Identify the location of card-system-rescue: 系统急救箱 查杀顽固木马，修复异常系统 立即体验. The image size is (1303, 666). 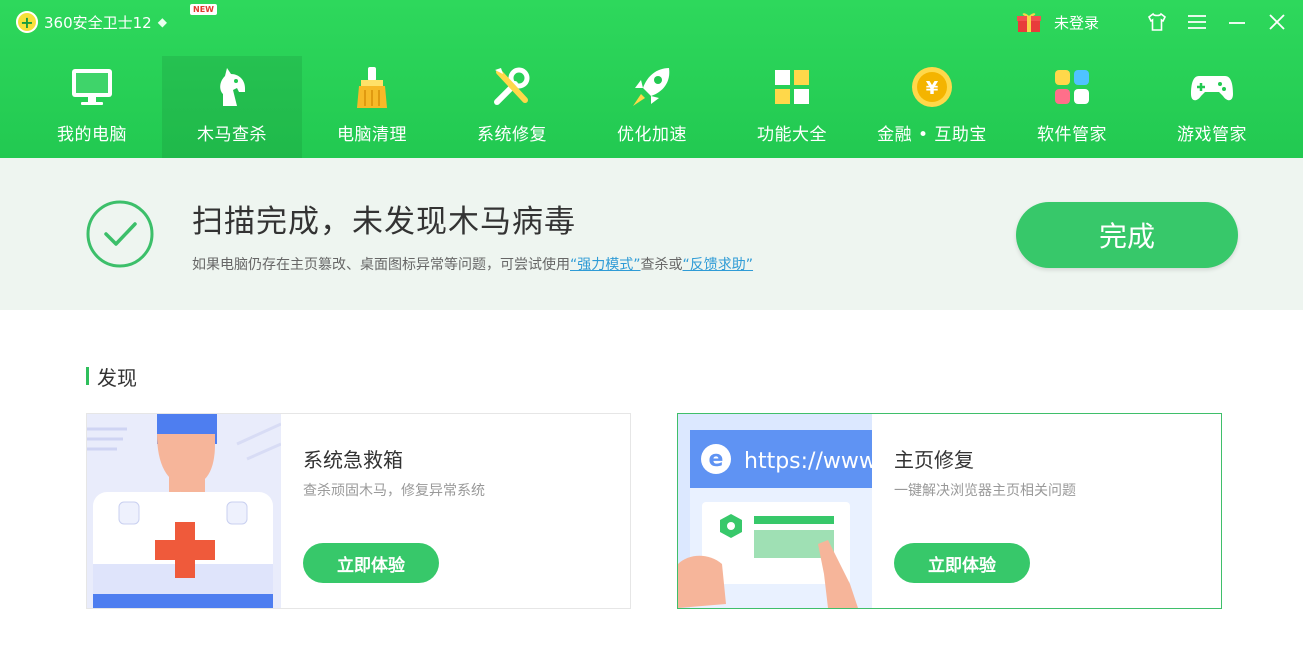
(358, 511).